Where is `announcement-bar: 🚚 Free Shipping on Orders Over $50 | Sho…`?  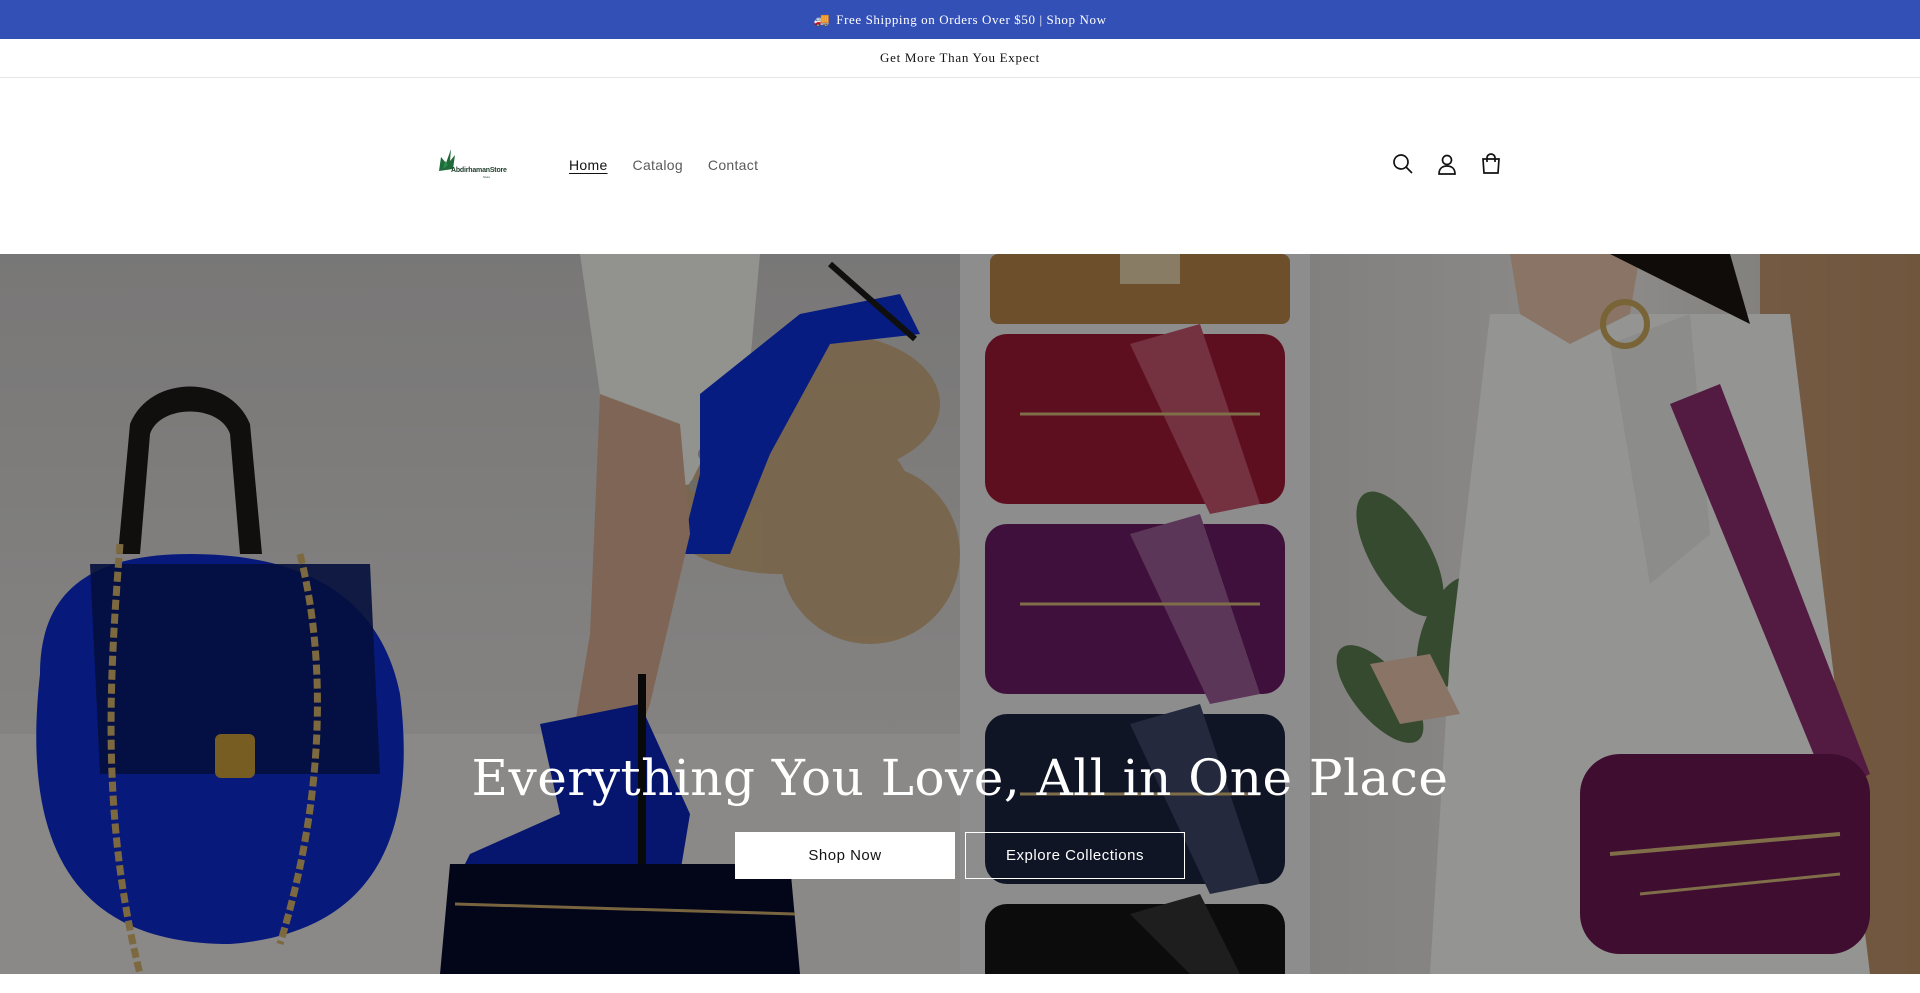 announcement-bar: 🚚 Free Shipping on Orders Over $50 | Sho… is located at coordinates (960, 19).